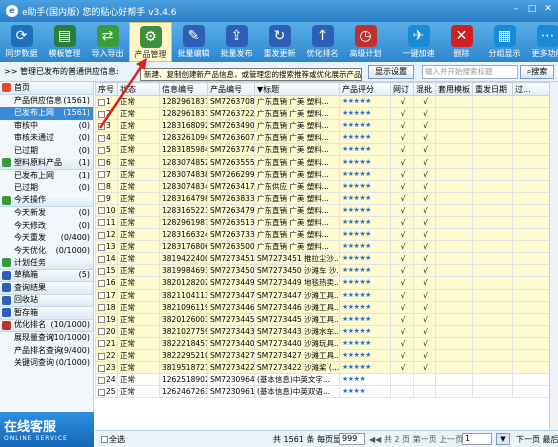  Describe the element at coordinates (46, 113) in the screenshot. I see `sidebar-item: 已发布上网 (1561)` at that location.